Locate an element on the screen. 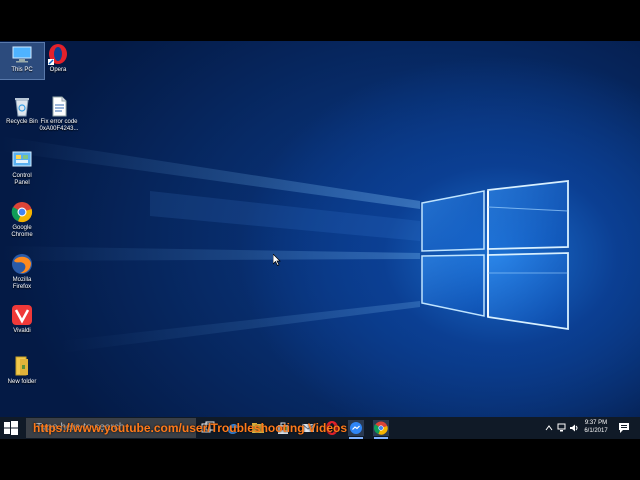 This screenshot has width=640, height=480. messenger-icon is located at coordinates (356, 428).